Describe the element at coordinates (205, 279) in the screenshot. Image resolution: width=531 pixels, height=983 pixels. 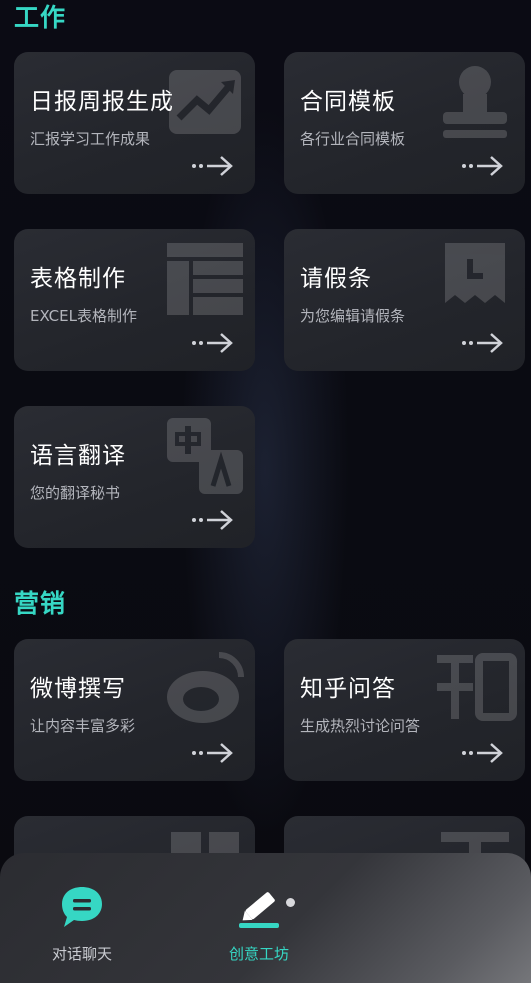
I see `table-icon` at that location.